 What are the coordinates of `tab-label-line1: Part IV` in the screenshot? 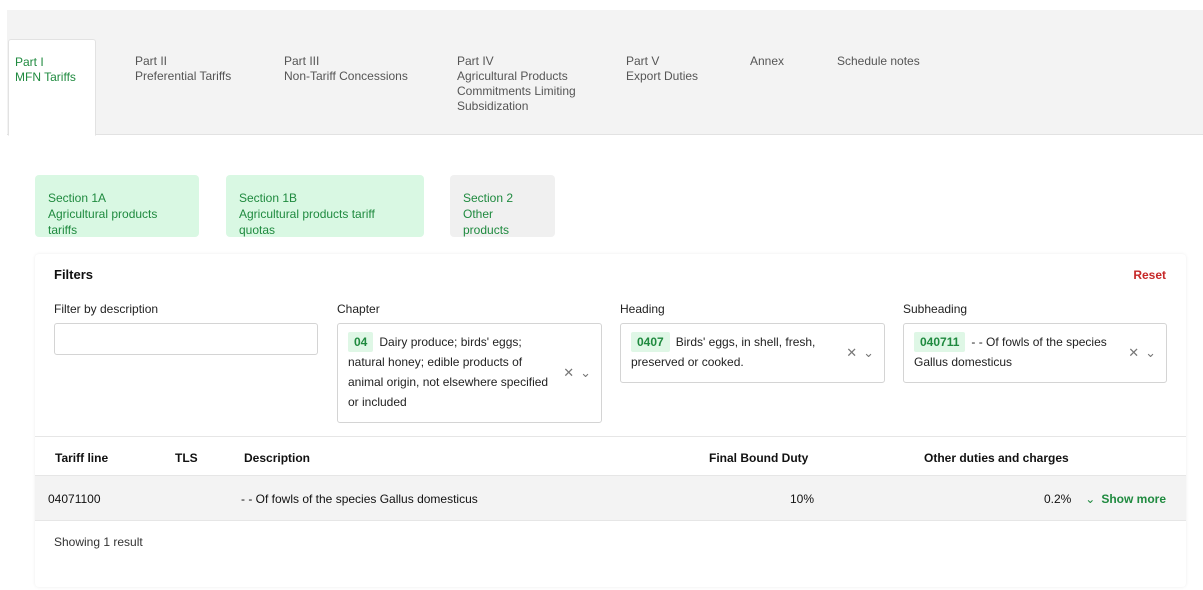 It's located at (475, 61).